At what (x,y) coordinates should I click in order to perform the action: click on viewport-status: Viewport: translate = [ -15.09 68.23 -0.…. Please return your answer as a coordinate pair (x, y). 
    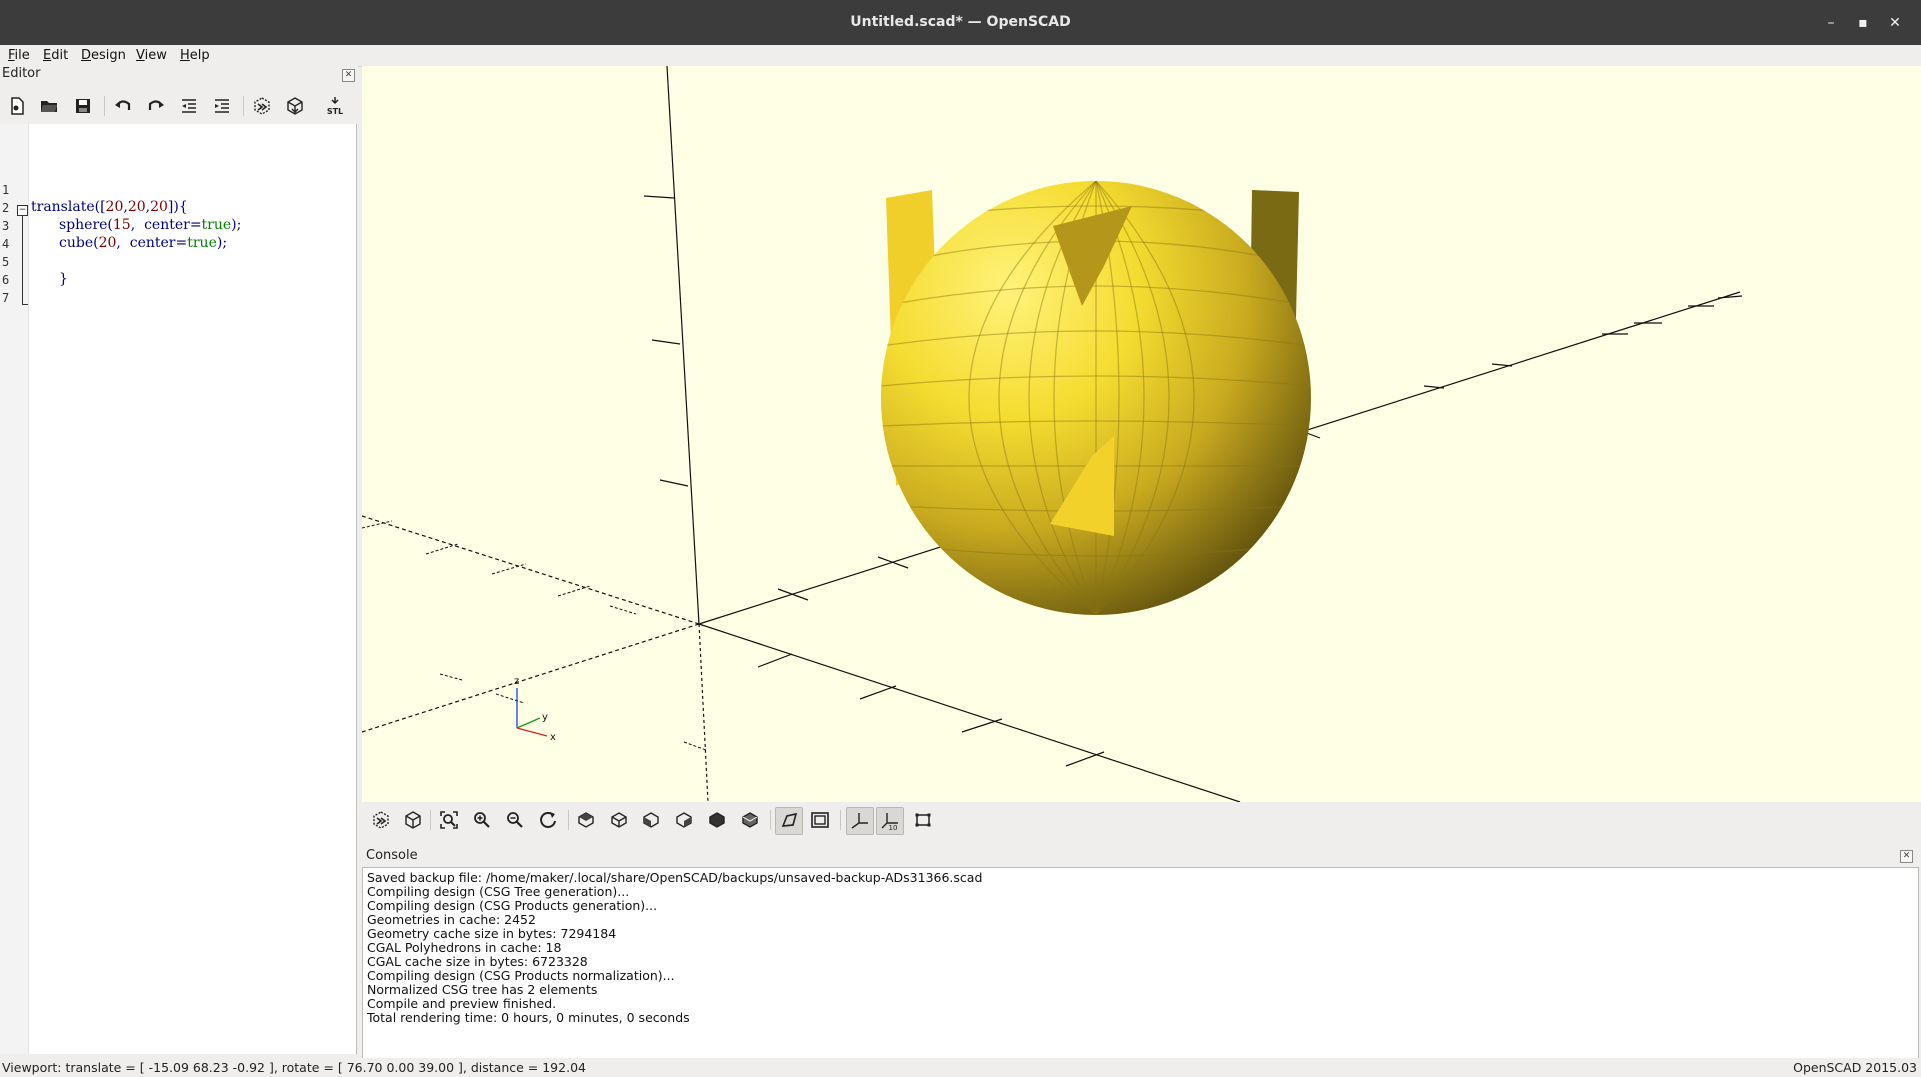
    Looking at the image, I should click on (294, 1067).